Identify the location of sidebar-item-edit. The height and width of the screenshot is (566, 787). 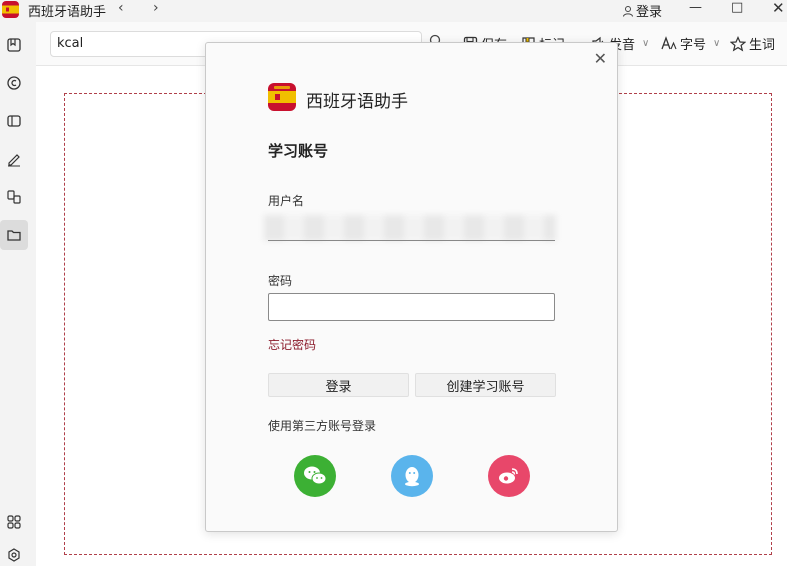
(14, 159).